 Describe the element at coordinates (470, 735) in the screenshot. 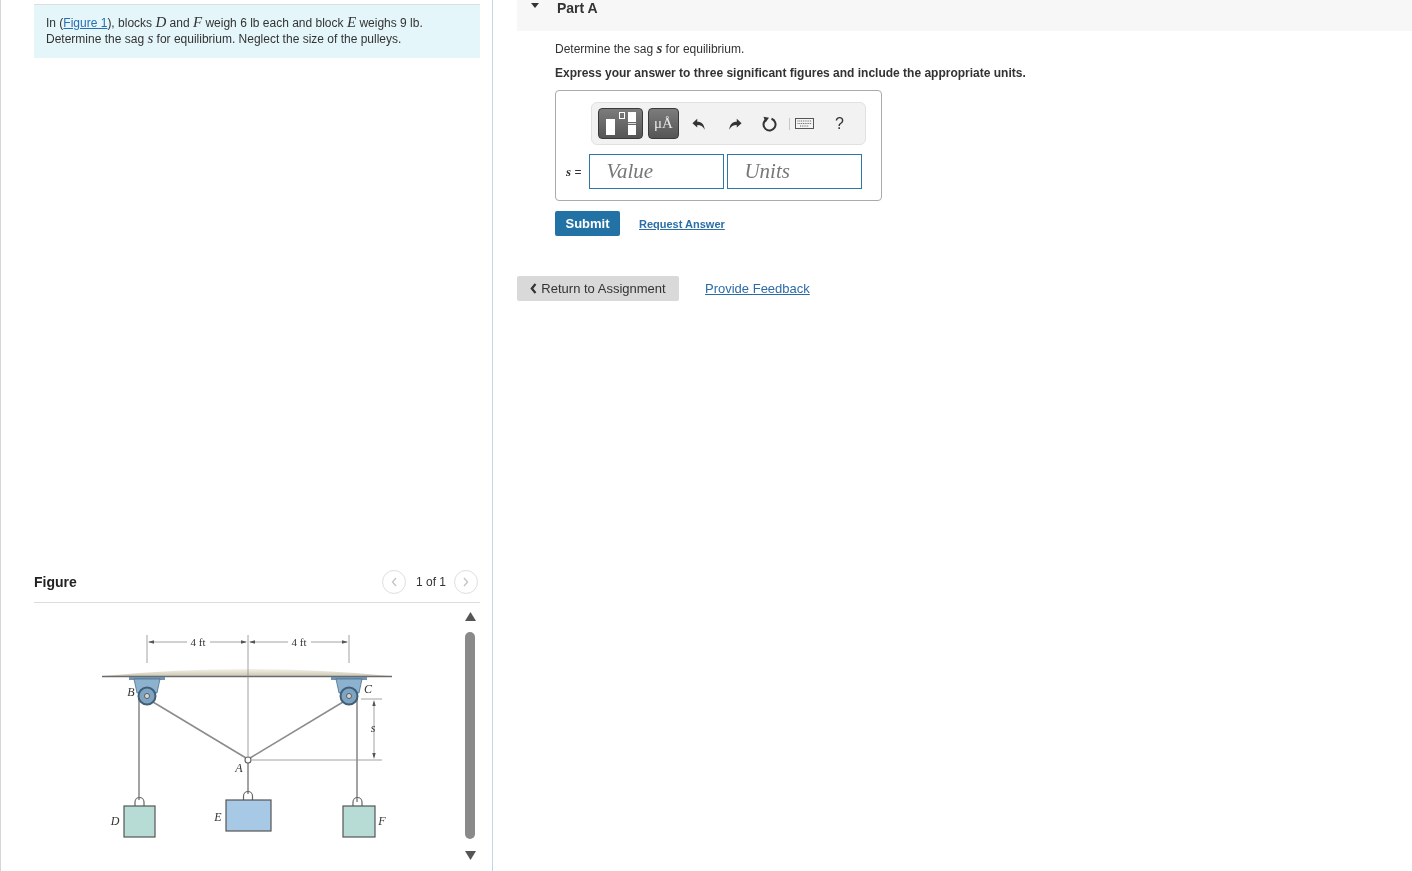

I see `scrollbar-thumb` at that location.